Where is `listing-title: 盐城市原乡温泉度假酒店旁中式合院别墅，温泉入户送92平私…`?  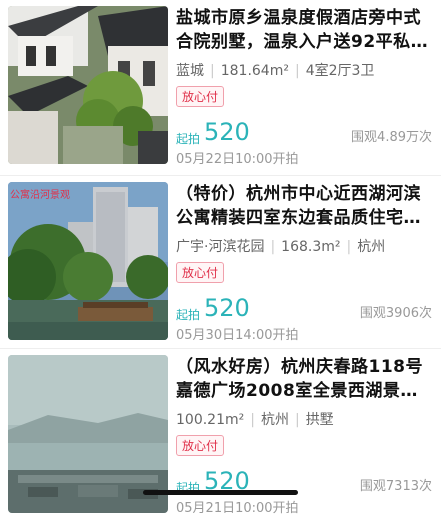
listing-title: 盐城市原乡温泉度假酒店旁中式合院别墅，温泉入户送92平私… is located at coordinates (305, 30).